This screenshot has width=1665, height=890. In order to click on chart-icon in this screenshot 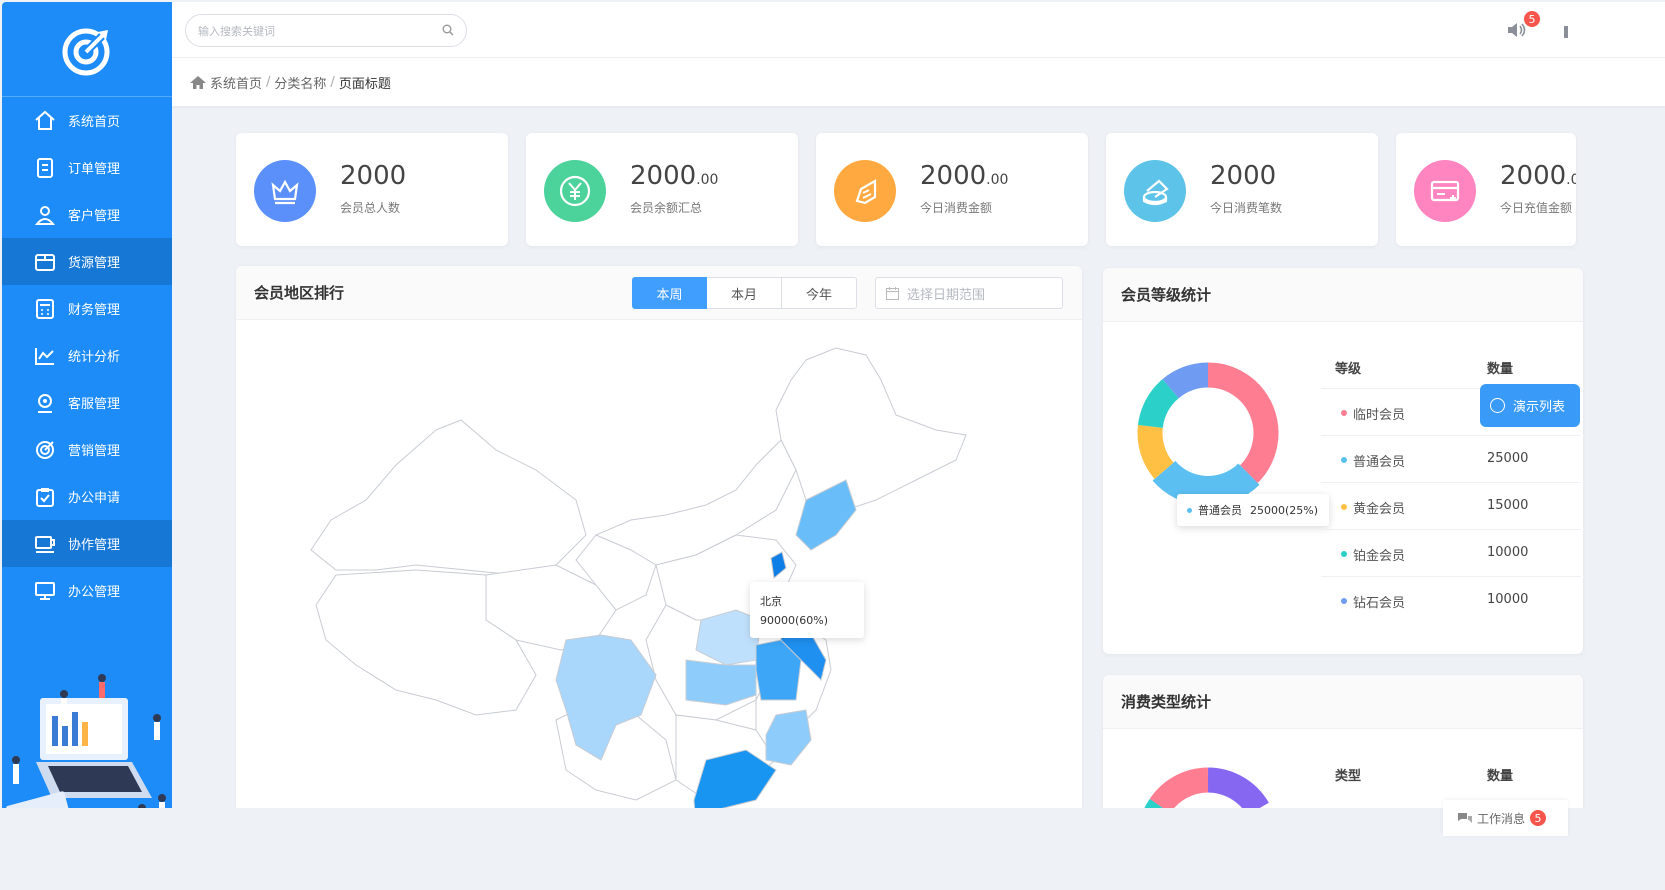, I will do `click(45, 356)`.